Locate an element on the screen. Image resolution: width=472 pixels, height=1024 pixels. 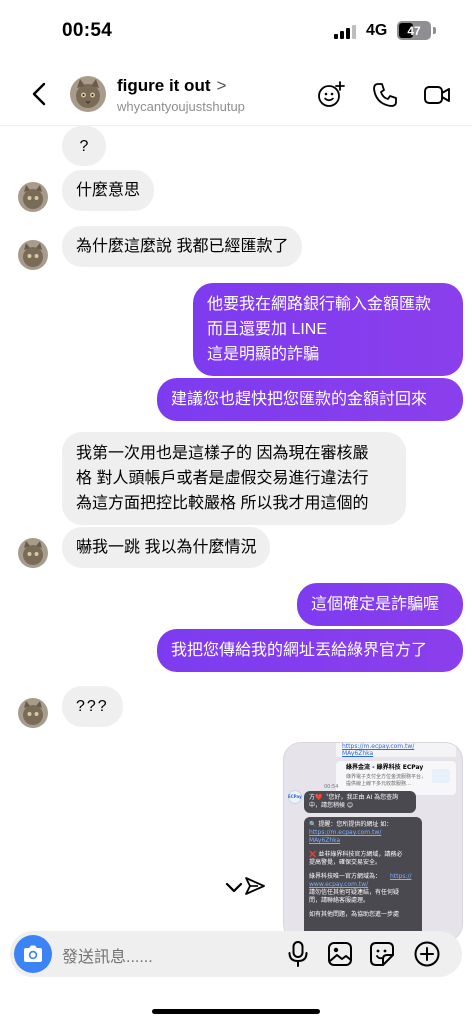
status-bar: 00:54 4G 47 is located at coordinates (236, 31).